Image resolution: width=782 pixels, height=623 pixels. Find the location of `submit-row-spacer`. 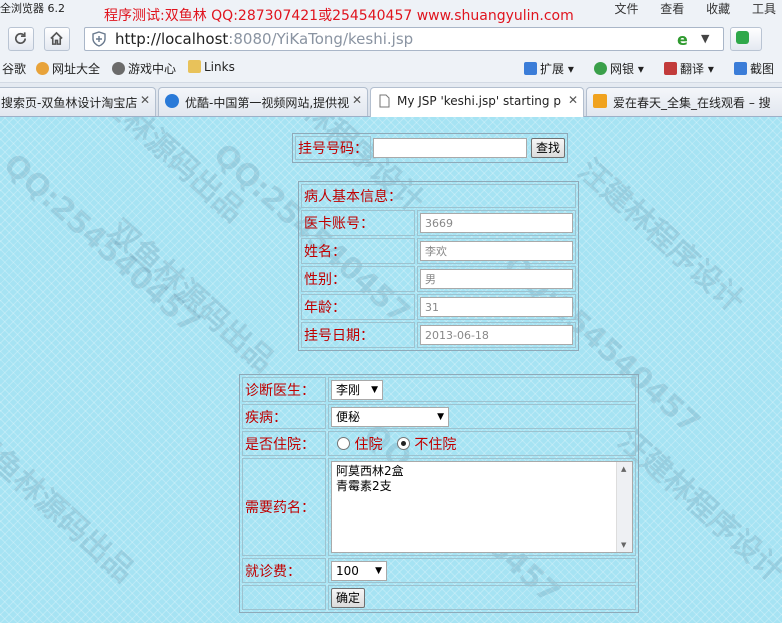

submit-row-spacer is located at coordinates (284, 597).